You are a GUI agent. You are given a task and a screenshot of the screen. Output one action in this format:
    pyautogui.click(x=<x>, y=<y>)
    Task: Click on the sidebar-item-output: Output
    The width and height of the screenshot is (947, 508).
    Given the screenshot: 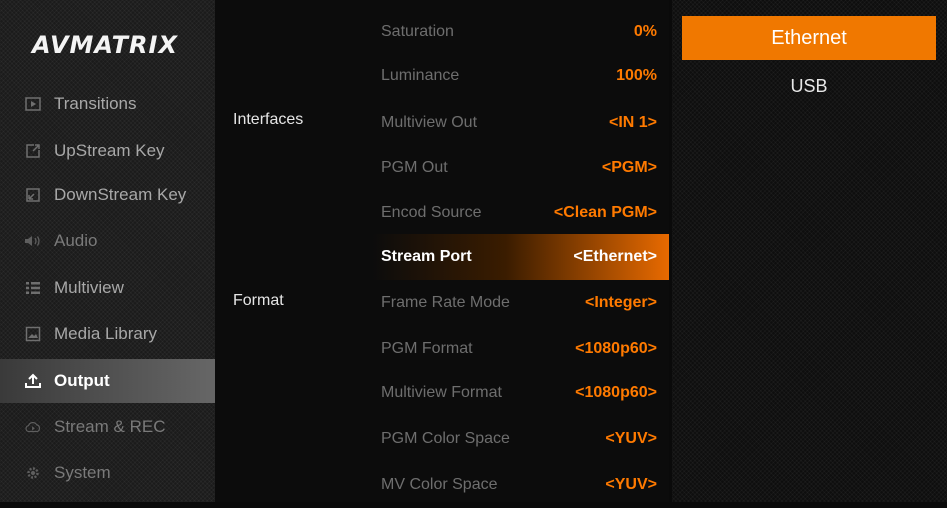 What is the action you would take?
    pyautogui.click(x=116, y=381)
    